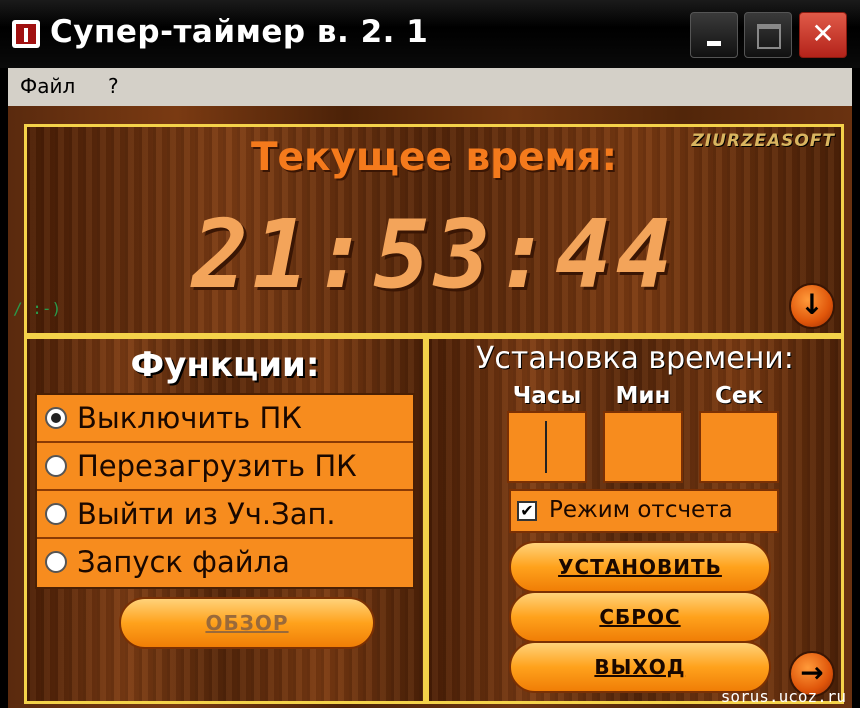  Describe the element at coordinates (183, 562) in the screenshot. I see `function-label: Запуск файла` at that location.